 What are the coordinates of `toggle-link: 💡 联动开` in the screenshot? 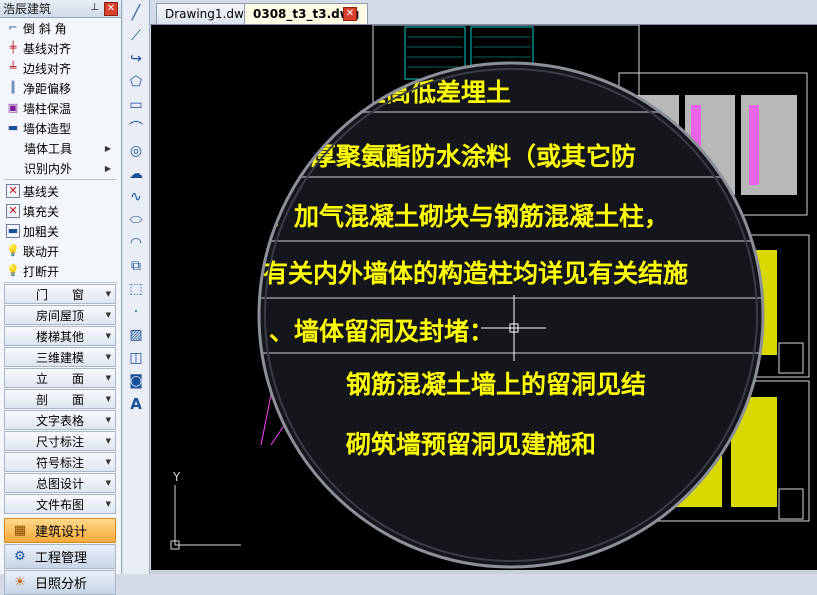 It's located at (60, 251).